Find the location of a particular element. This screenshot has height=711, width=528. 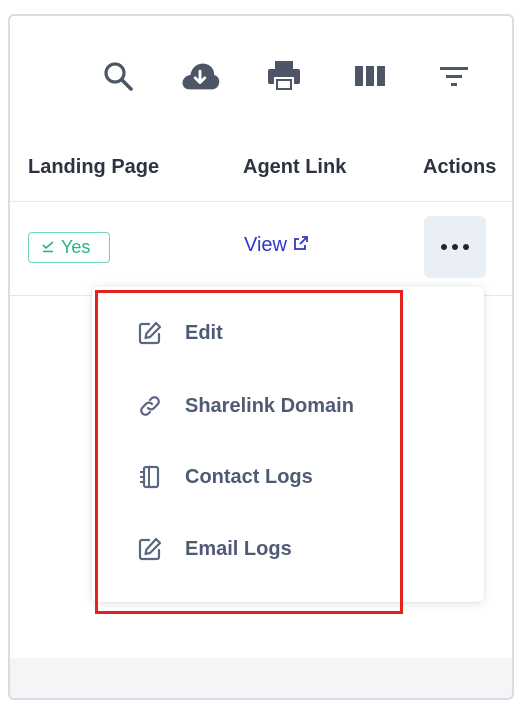

external-link-icon is located at coordinates (301, 245).